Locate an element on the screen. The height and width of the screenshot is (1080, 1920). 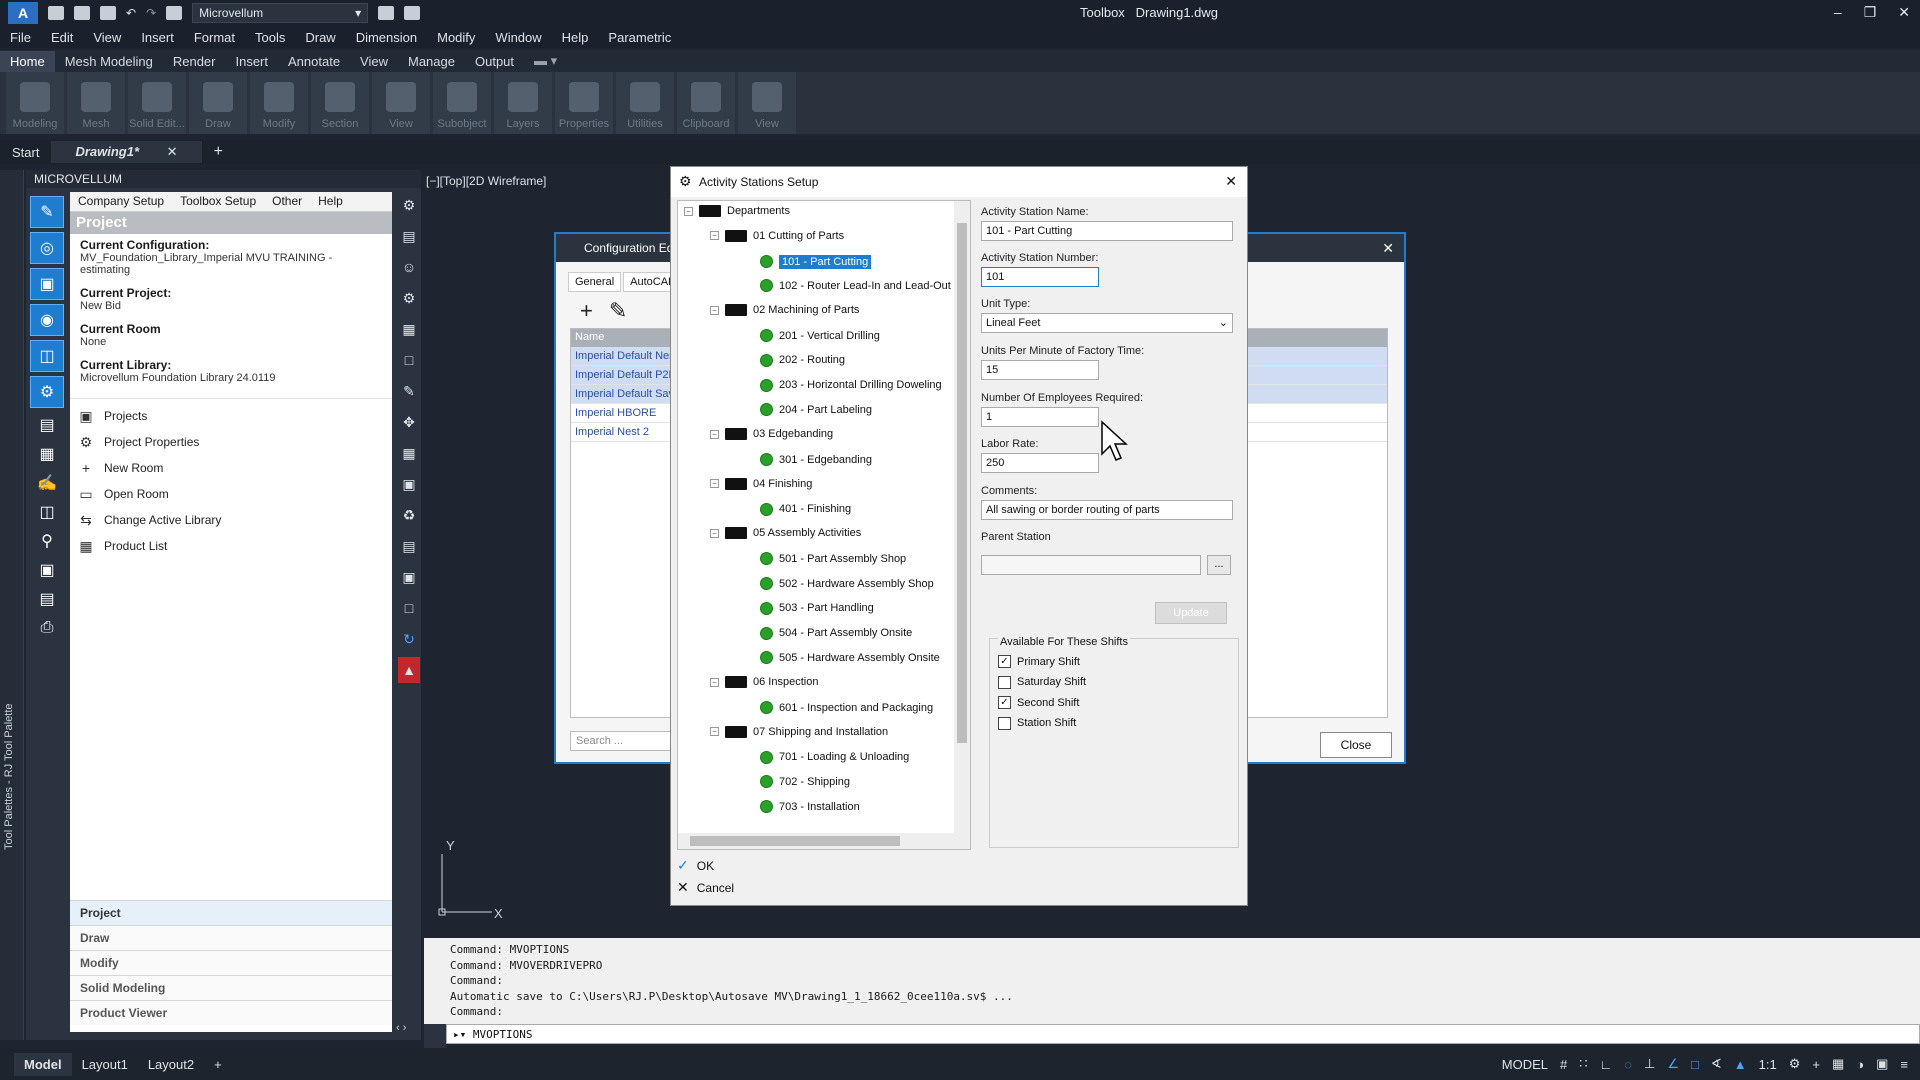
menu-item-edit: Edit is located at coordinates (62, 37).